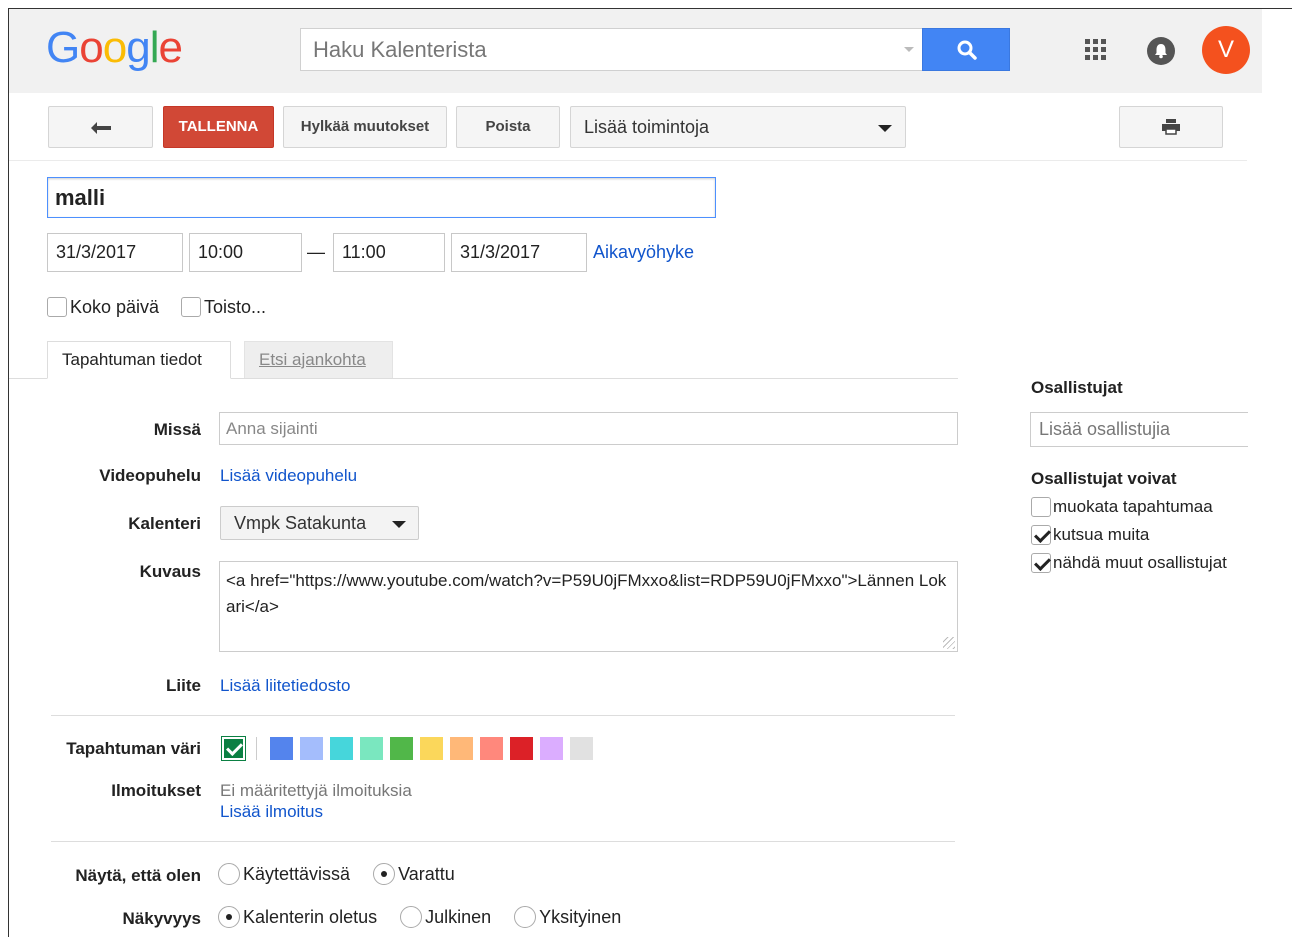 The image size is (1292, 937). Describe the element at coordinates (115, 306) in the screenshot. I see `all-day-label: Koko päivä` at that location.